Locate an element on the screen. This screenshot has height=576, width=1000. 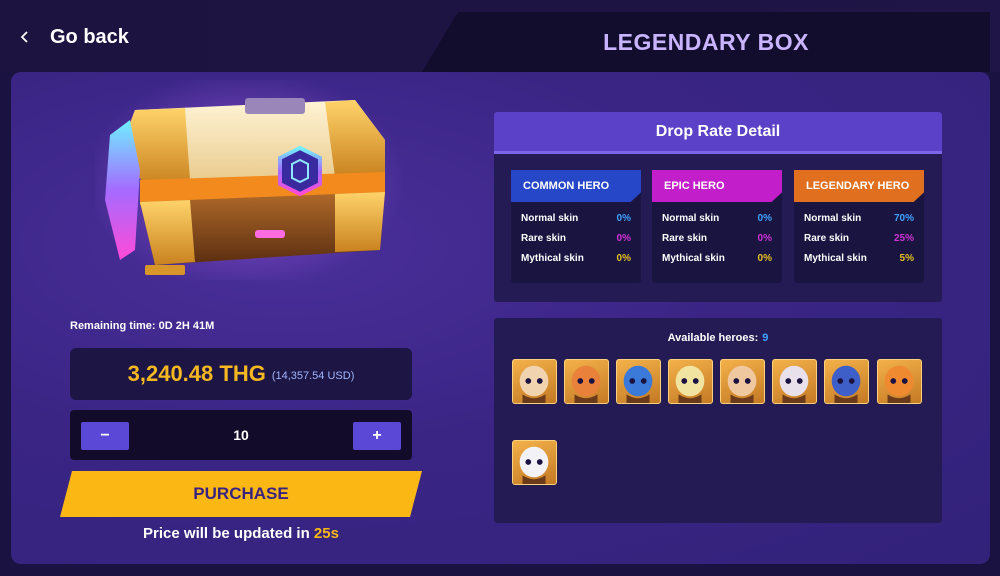
top-bar: Go back LEGENDARY BOX is located at coordinates (500, 36).